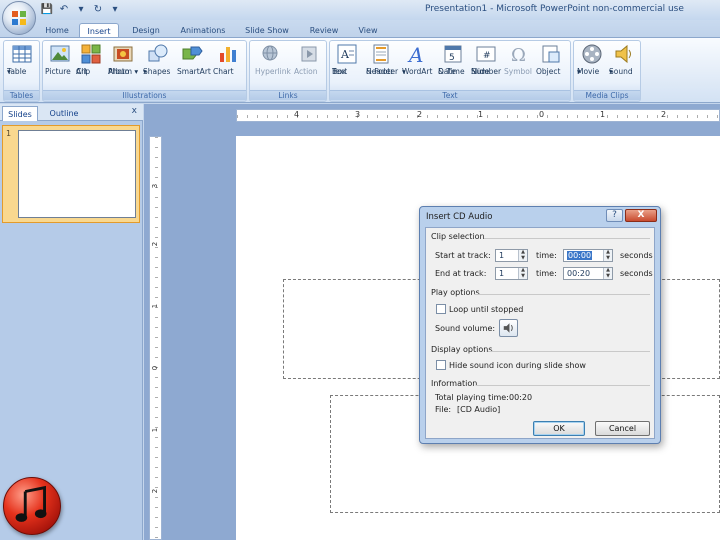  I want to click on office-button, so click(19, 18).